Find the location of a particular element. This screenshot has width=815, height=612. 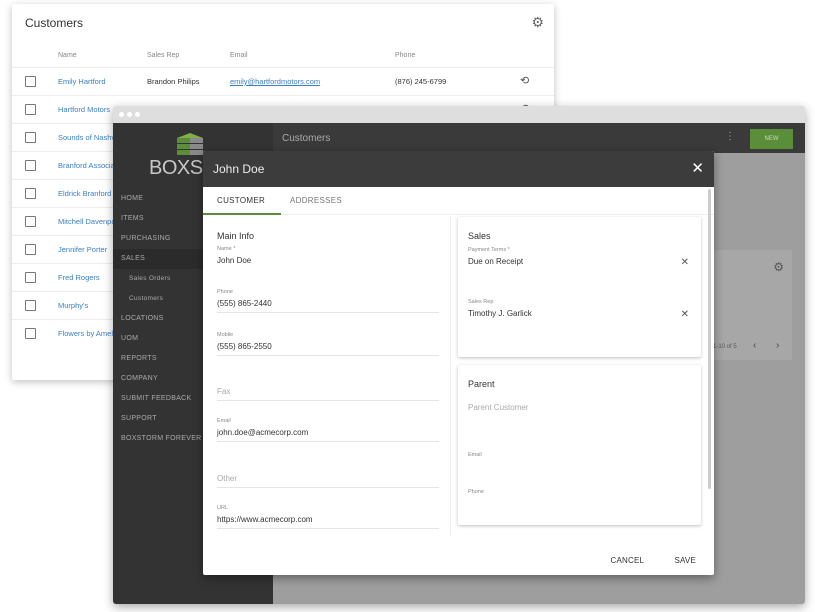

phone-field: Phone (555) 865-2440 is located at coordinates (328, 301).